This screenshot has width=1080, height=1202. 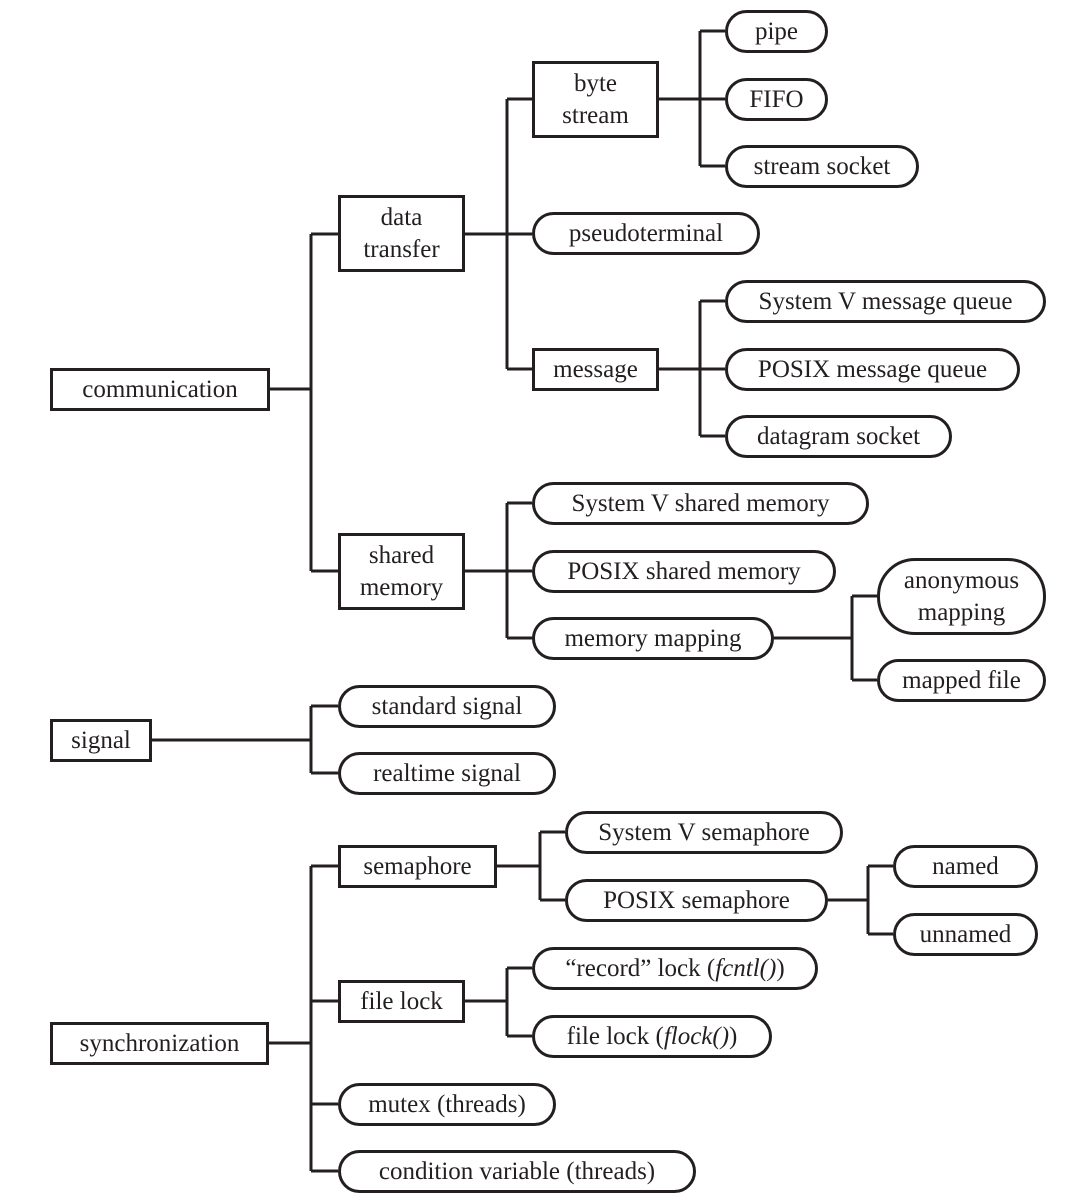 I want to click on edge-communication-trunk, so click(x=304, y=402).